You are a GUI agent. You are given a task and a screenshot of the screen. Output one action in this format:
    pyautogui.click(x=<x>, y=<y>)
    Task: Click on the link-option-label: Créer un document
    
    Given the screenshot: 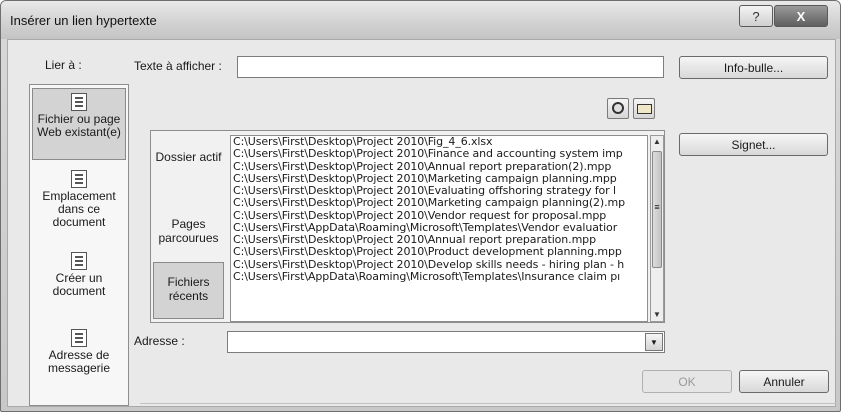 What is the action you would take?
    pyautogui.click(x=79, y=284)
    